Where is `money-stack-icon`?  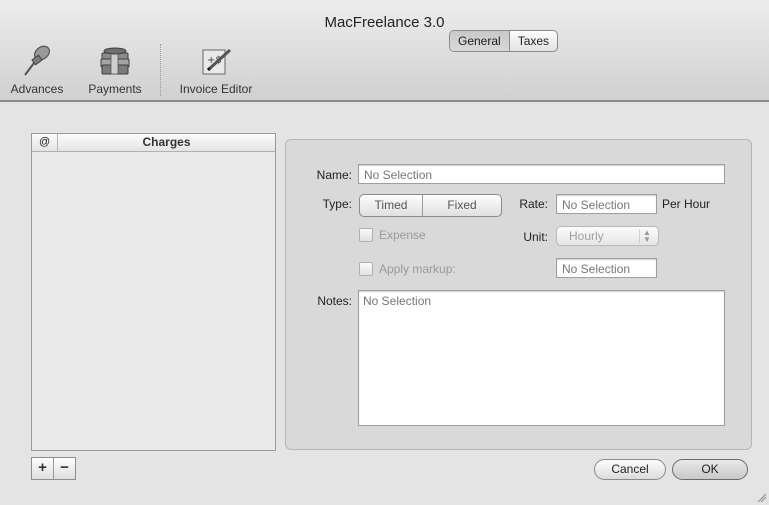
money-stack-icon is located at coordinates (115, 61).